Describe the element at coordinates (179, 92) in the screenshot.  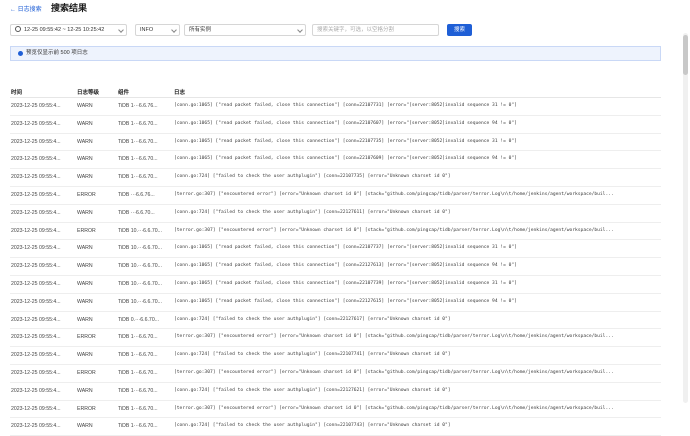
I see `column-header-log: 日志` at that location.